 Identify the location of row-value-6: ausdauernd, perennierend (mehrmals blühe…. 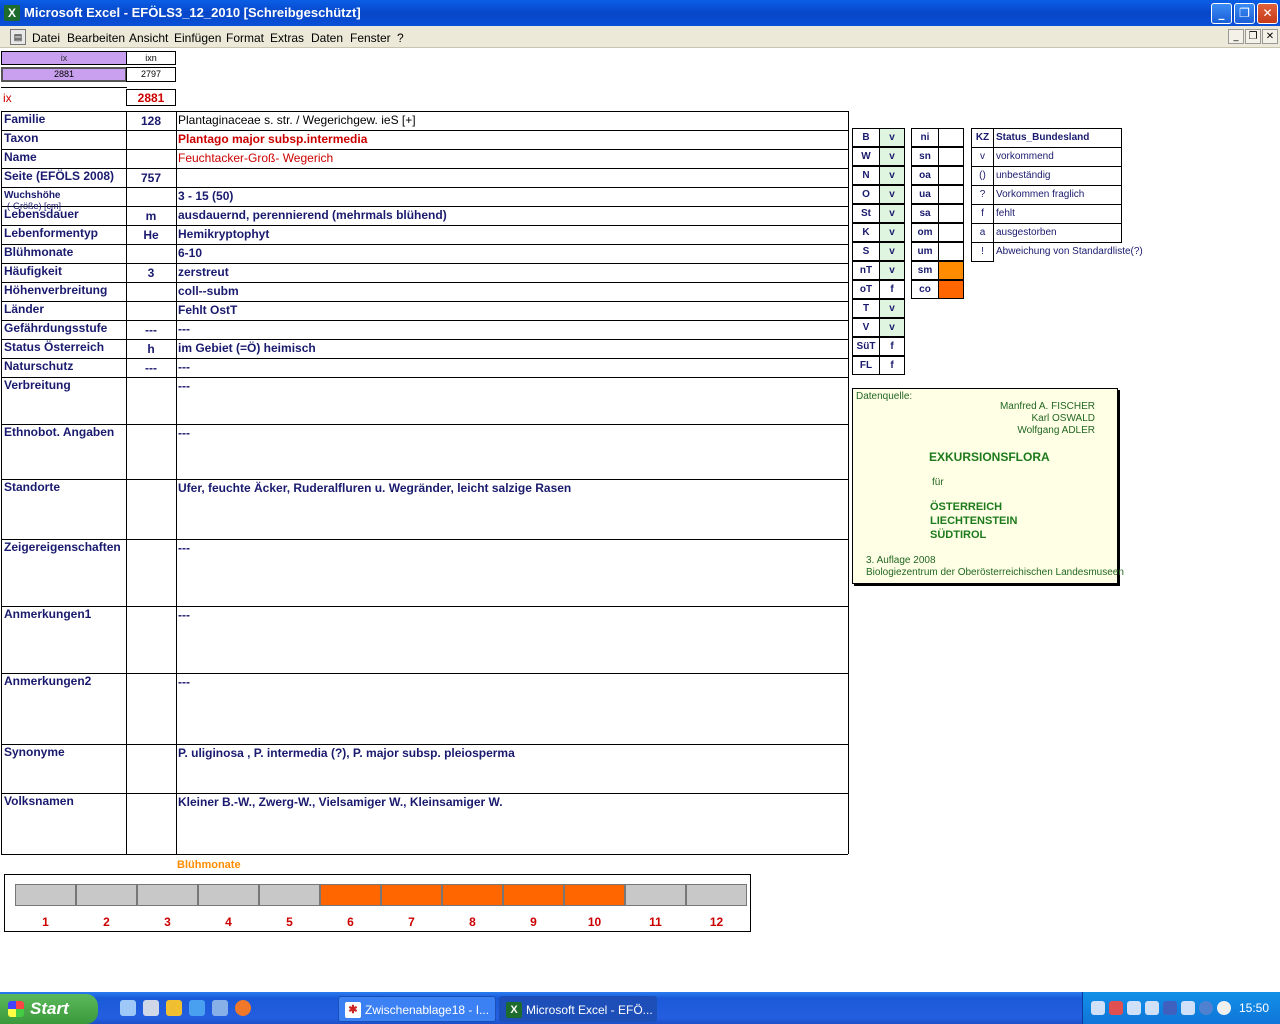
(512, 215).